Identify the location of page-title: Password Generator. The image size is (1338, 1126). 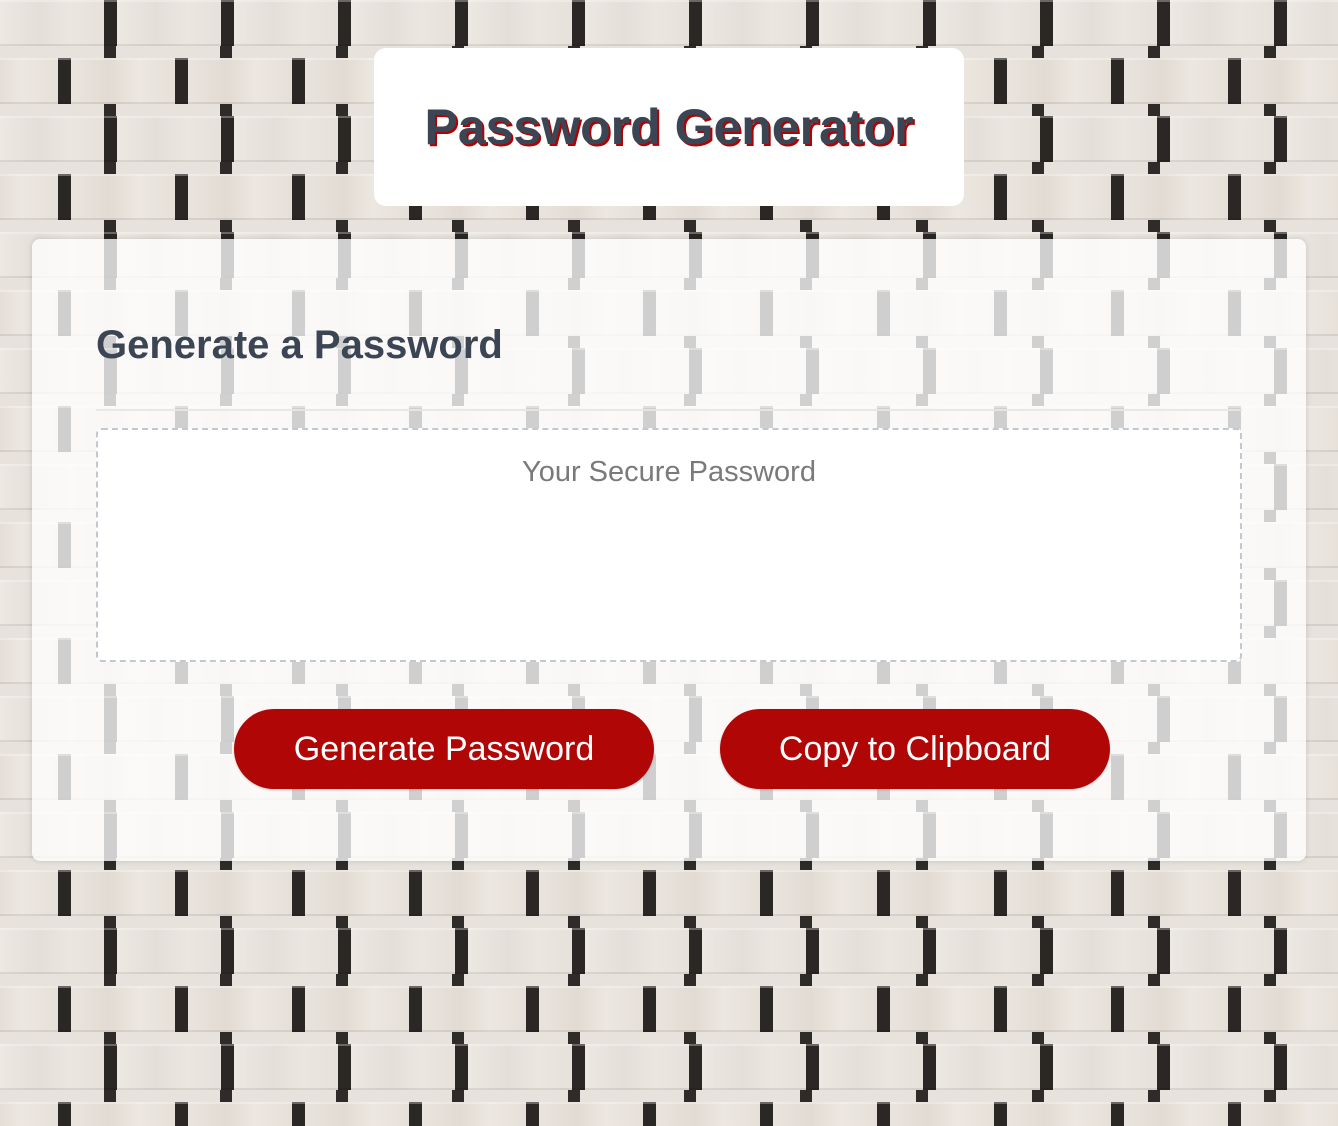
(669, 127).